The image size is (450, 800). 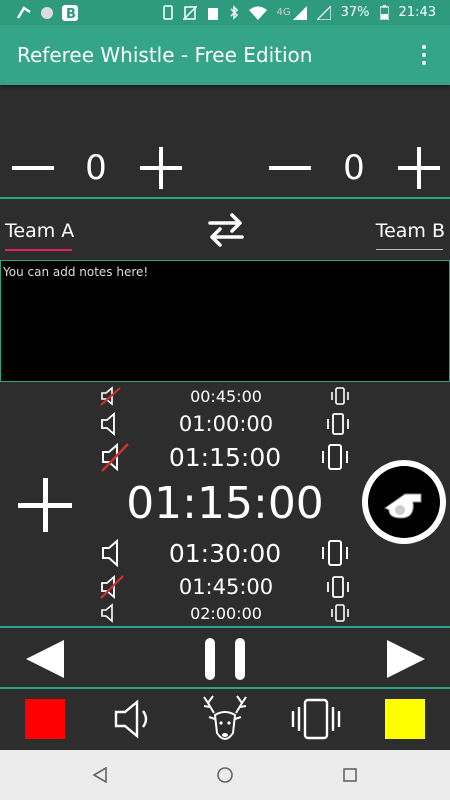 I want to click on status-bar: B 4G 37% 21:43, so click(x=225, y=12).